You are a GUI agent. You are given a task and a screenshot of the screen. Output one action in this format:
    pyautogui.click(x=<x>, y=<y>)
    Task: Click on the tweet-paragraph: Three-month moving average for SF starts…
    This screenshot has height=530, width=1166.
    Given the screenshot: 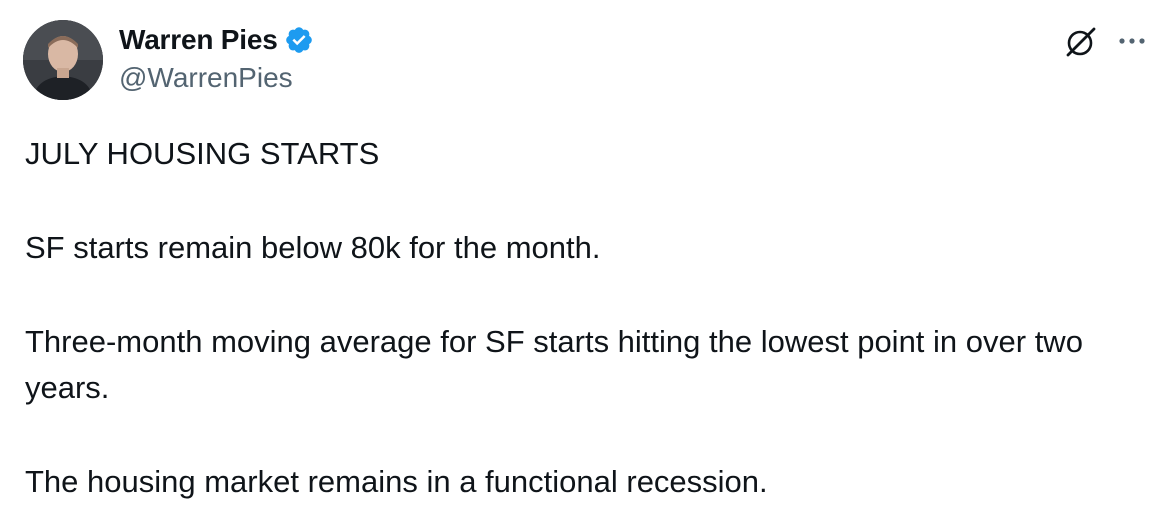 What is the action you would take?
    pyautogui.click(x=554, y=364)
    